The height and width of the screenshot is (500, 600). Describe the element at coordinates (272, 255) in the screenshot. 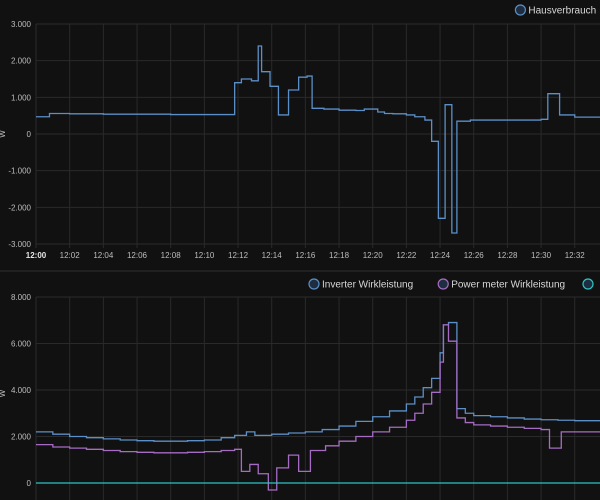

I see `x-tick-label: 12:14` at that location.